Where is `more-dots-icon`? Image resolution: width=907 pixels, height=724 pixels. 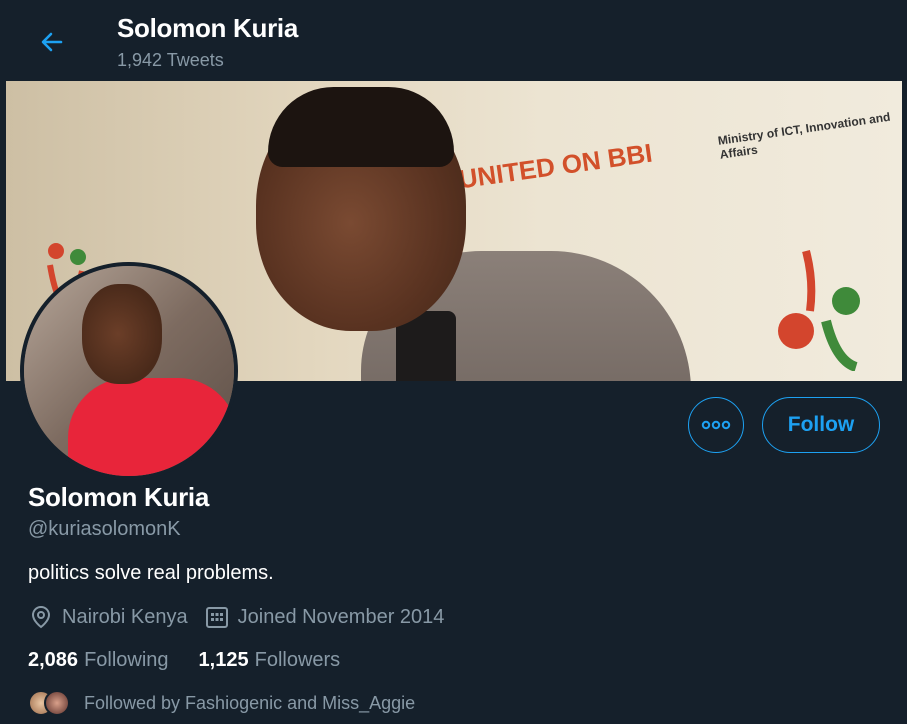
more-dots-icon is located at coordinates (716, 425).